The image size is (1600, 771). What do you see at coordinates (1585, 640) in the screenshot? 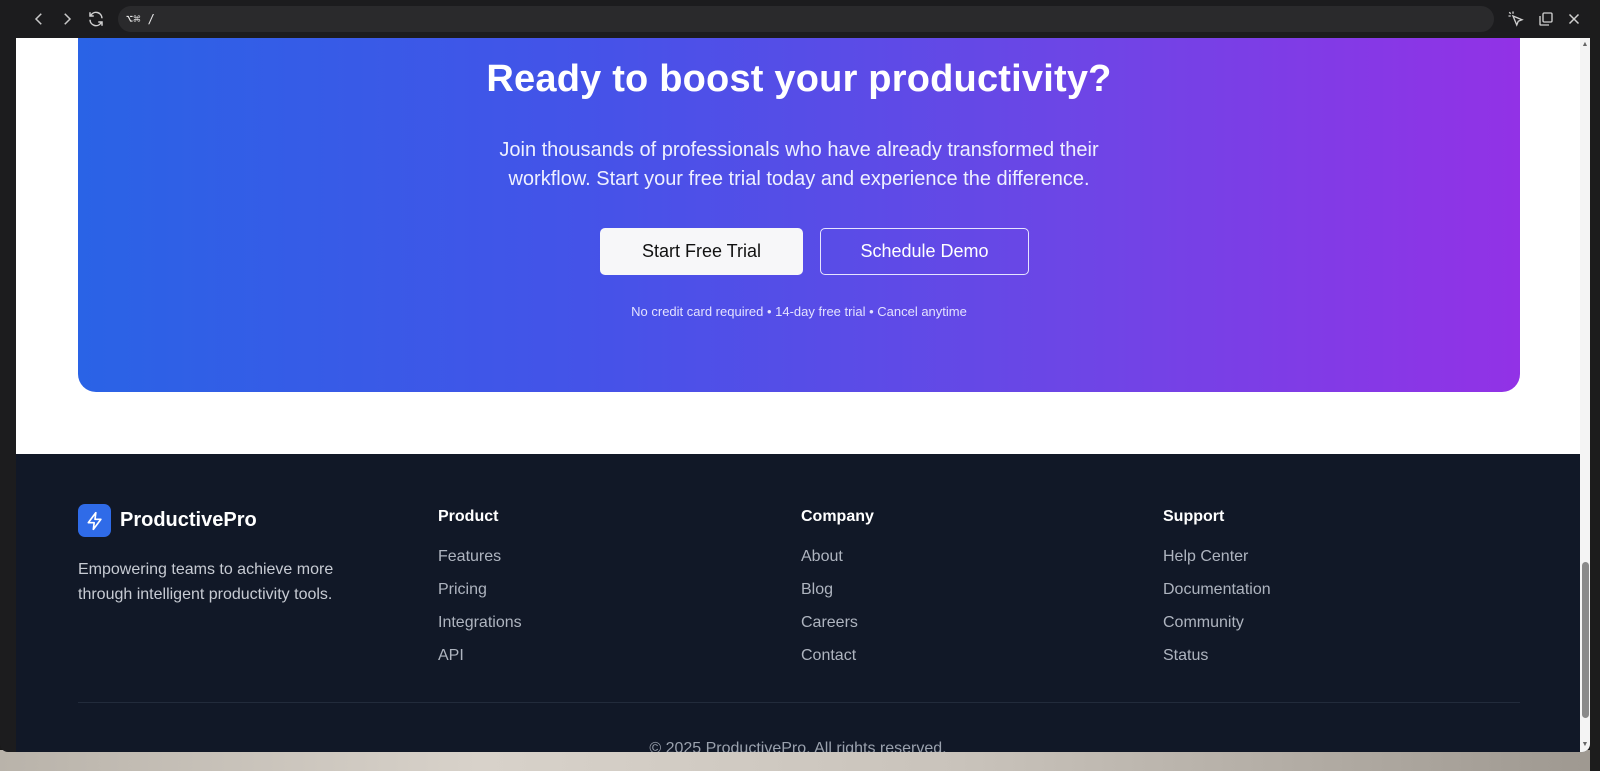
I see `scroll-thumb` at bounding box center [1585, 640].